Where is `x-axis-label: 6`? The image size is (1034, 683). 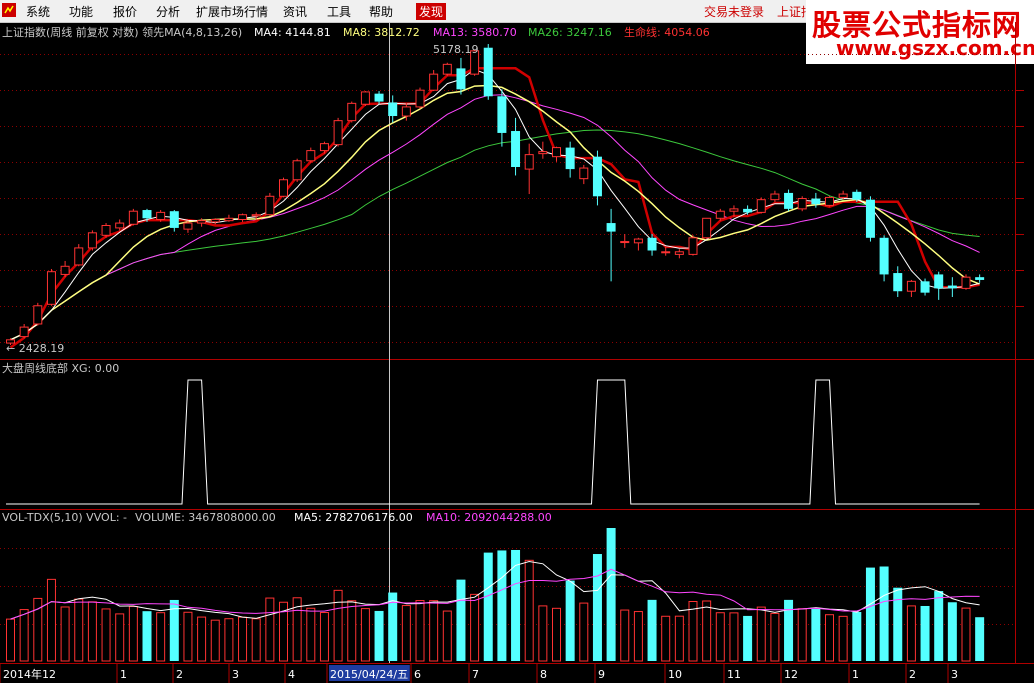 x-axis-label: 6 is located at coordinates (417, 674).